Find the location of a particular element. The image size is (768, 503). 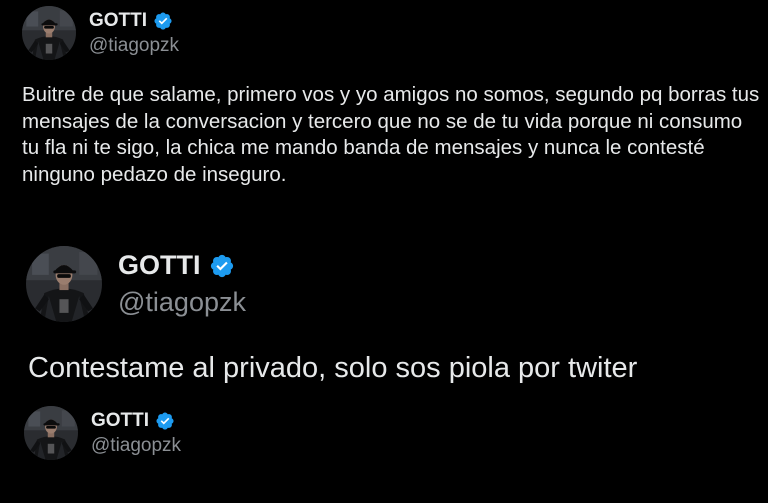

tweet-2-header: GOTTI @tiagopzk is located at coordinates (136, 284).